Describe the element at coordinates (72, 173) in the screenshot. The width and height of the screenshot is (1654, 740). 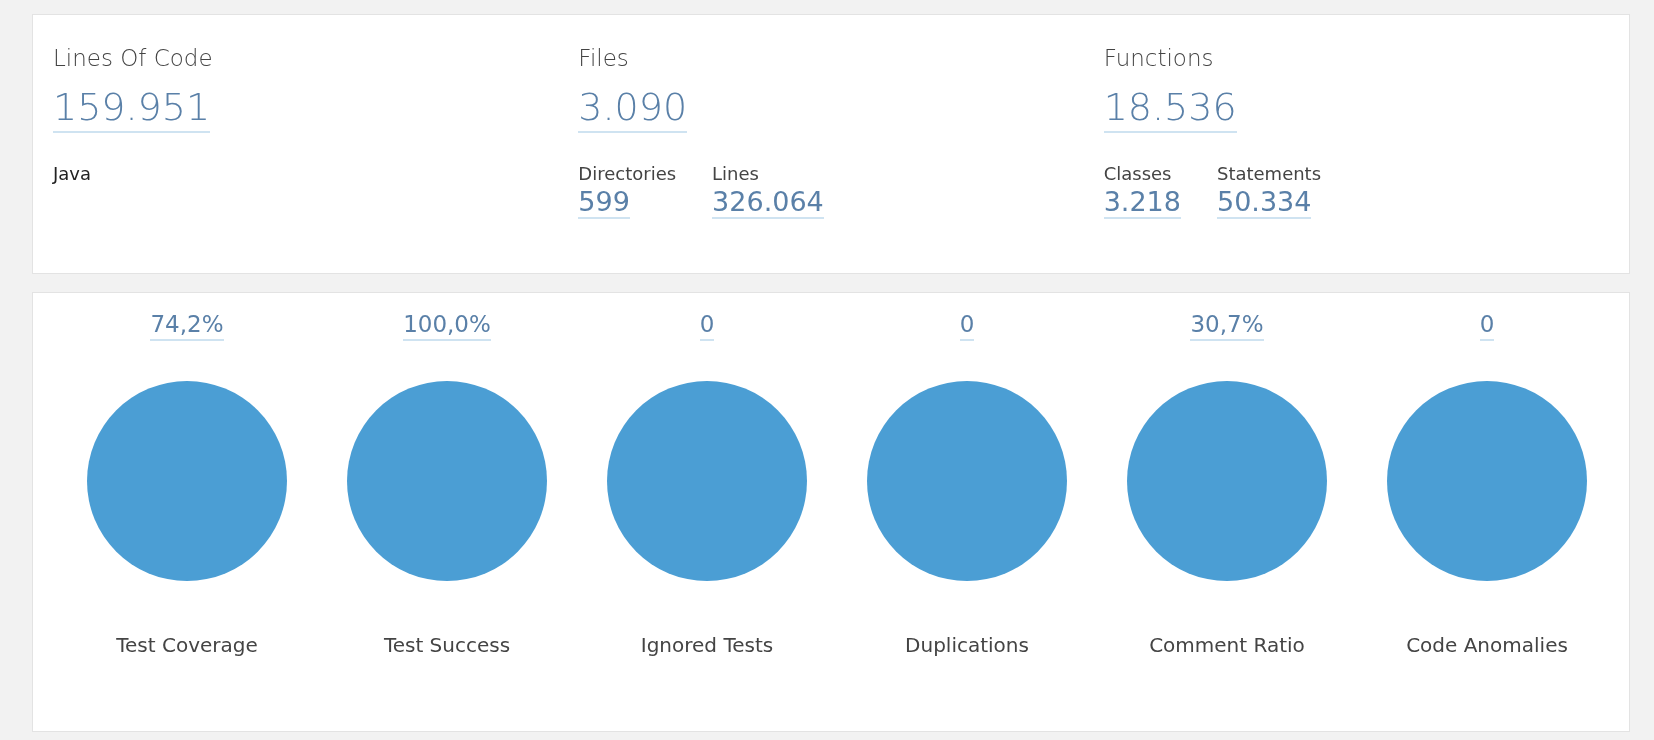
I see `language-label: Java` at that location.